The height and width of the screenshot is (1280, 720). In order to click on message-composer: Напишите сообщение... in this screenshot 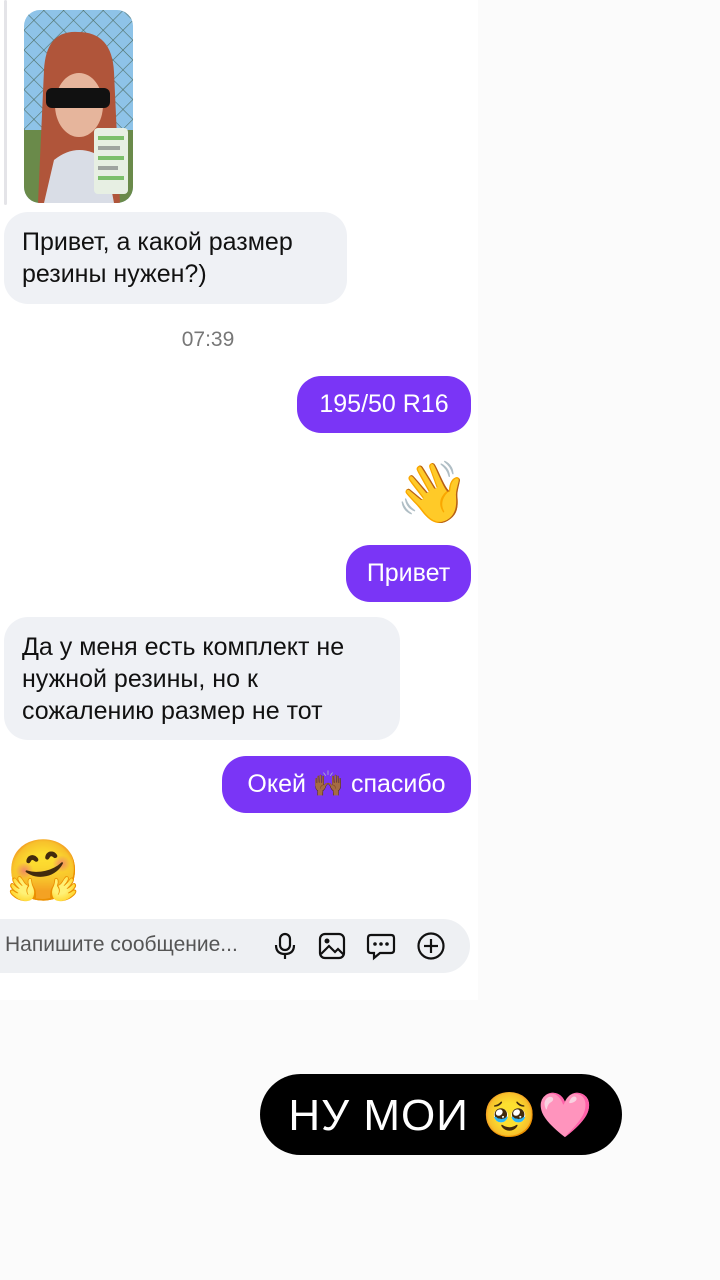, I will do `click(235, 946)`.